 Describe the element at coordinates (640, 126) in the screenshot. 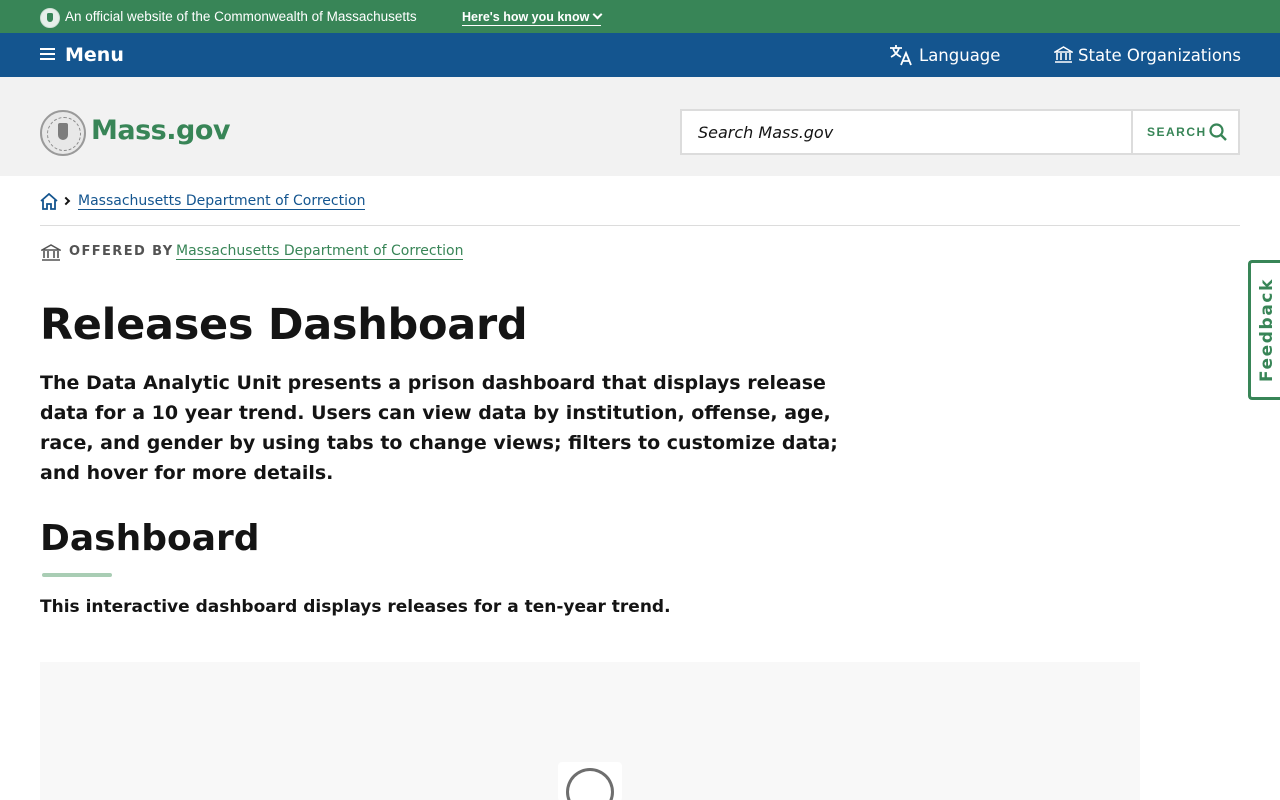

I see `site-header: Mass.gov SEARCH` at that location.